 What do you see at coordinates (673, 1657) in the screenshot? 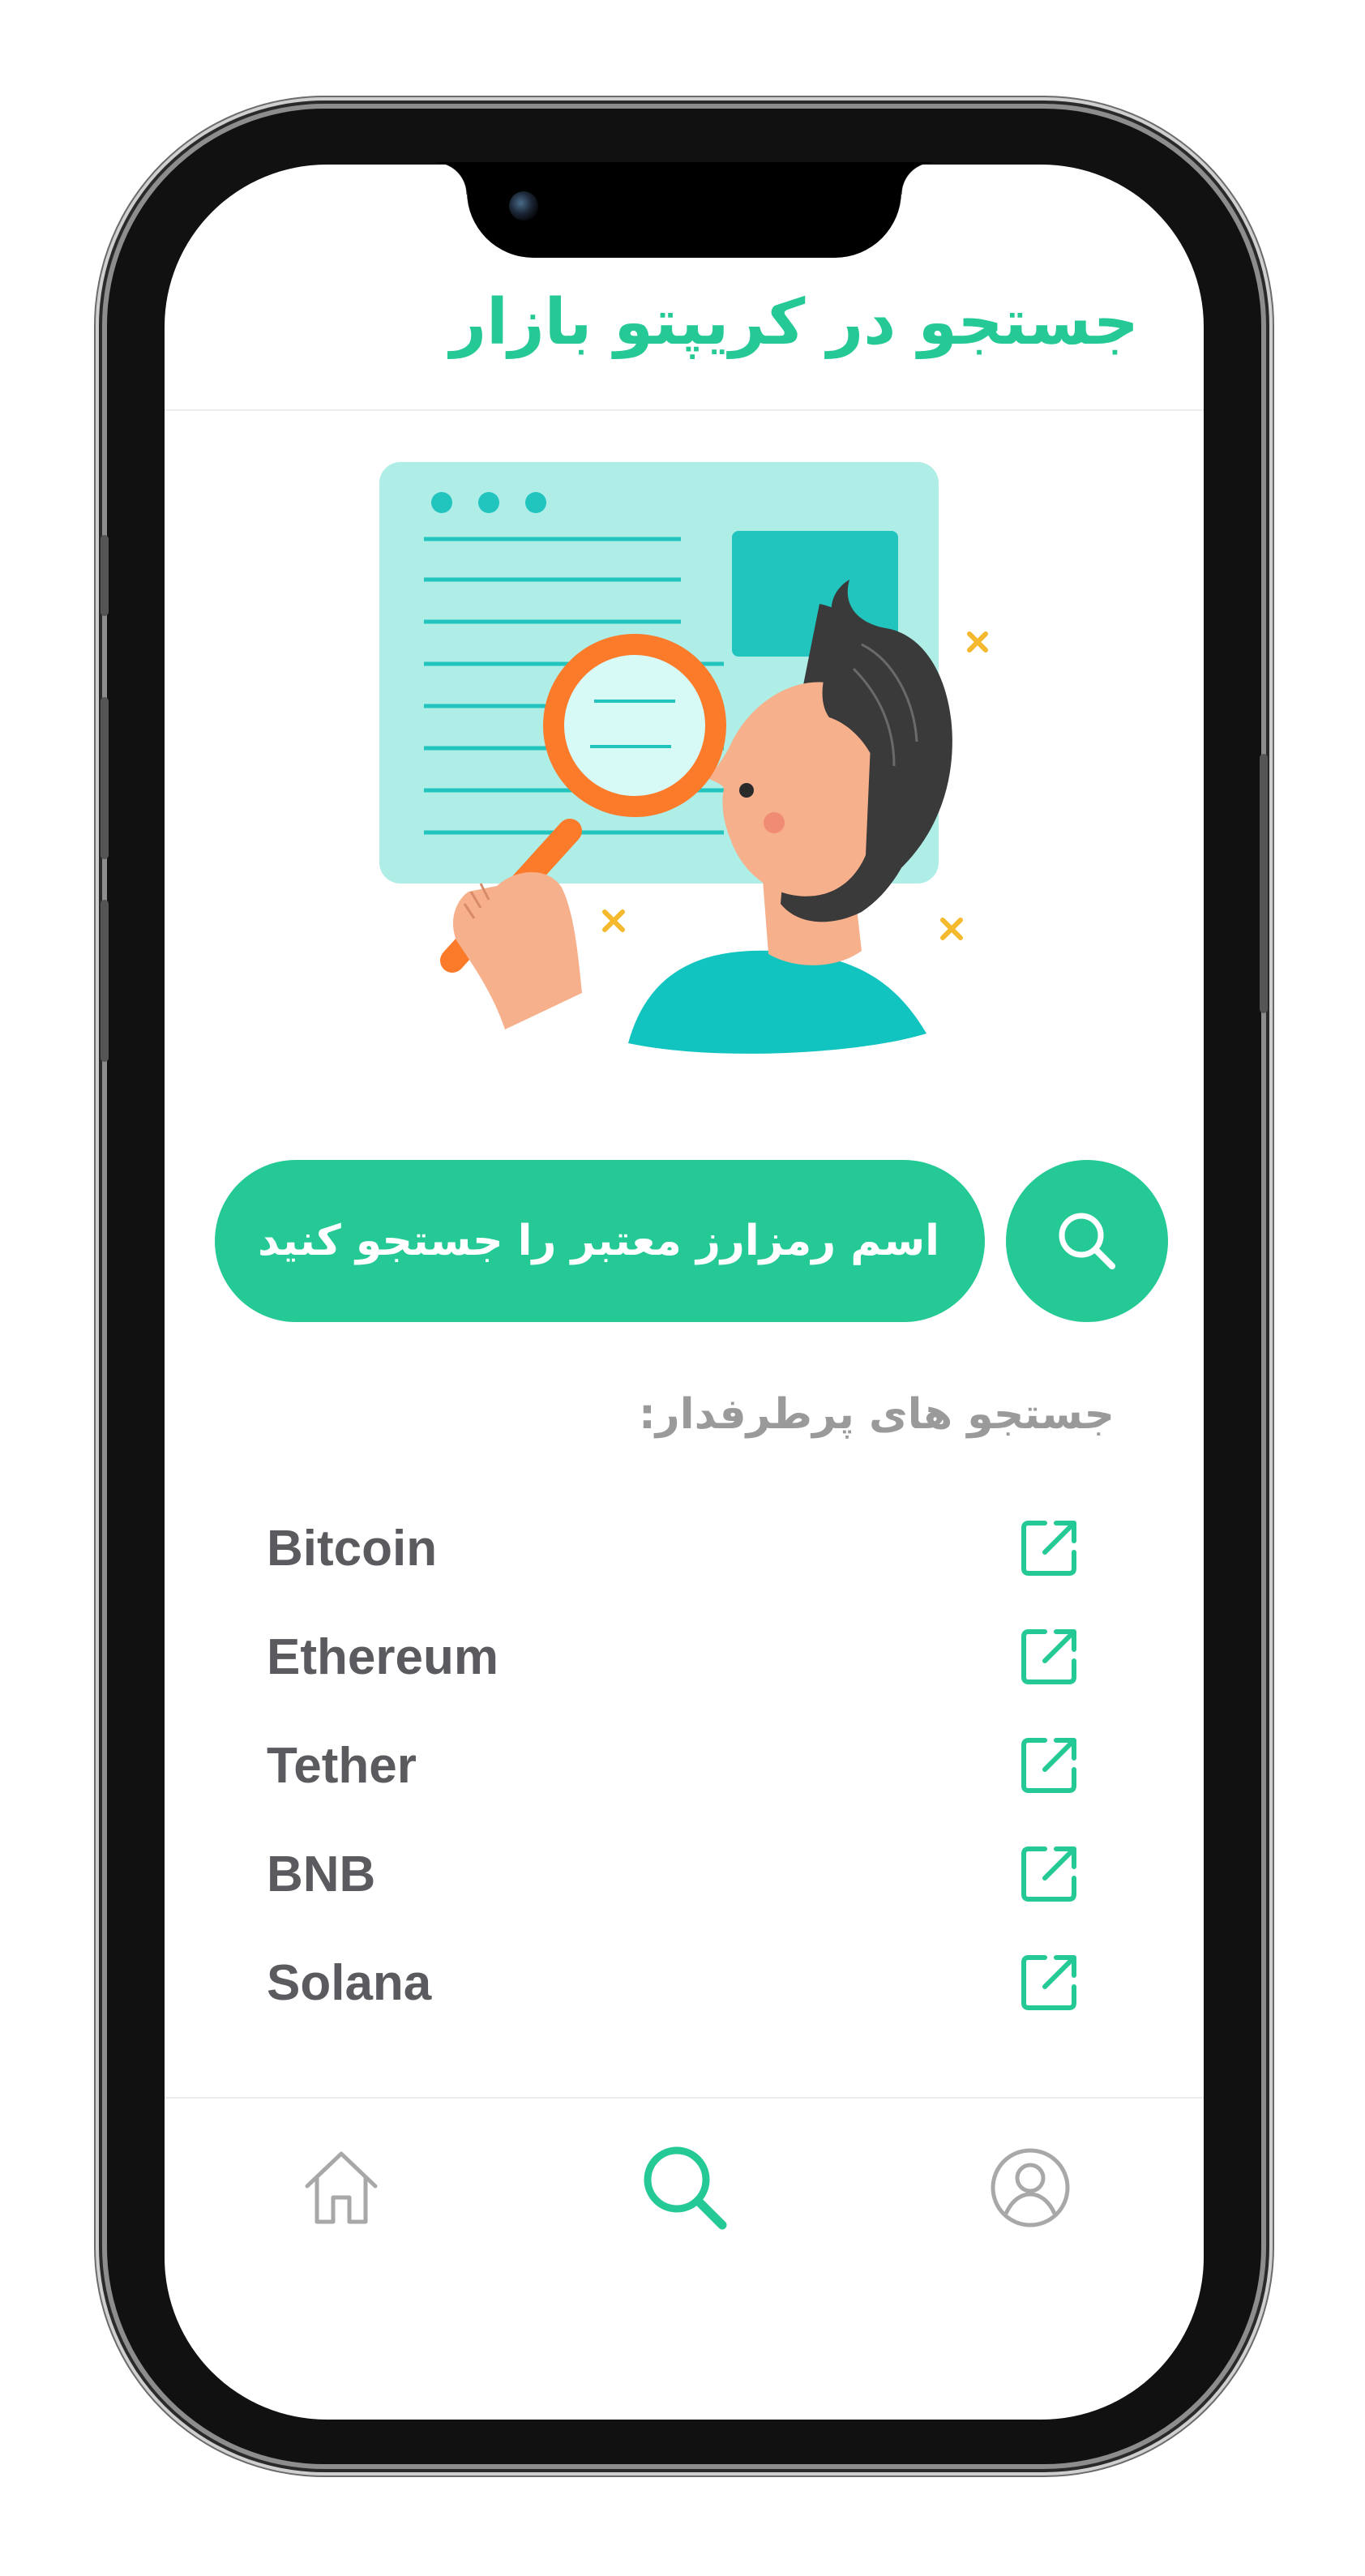
I see `list-item: Ethereum` at bounding box center [673, 1657].